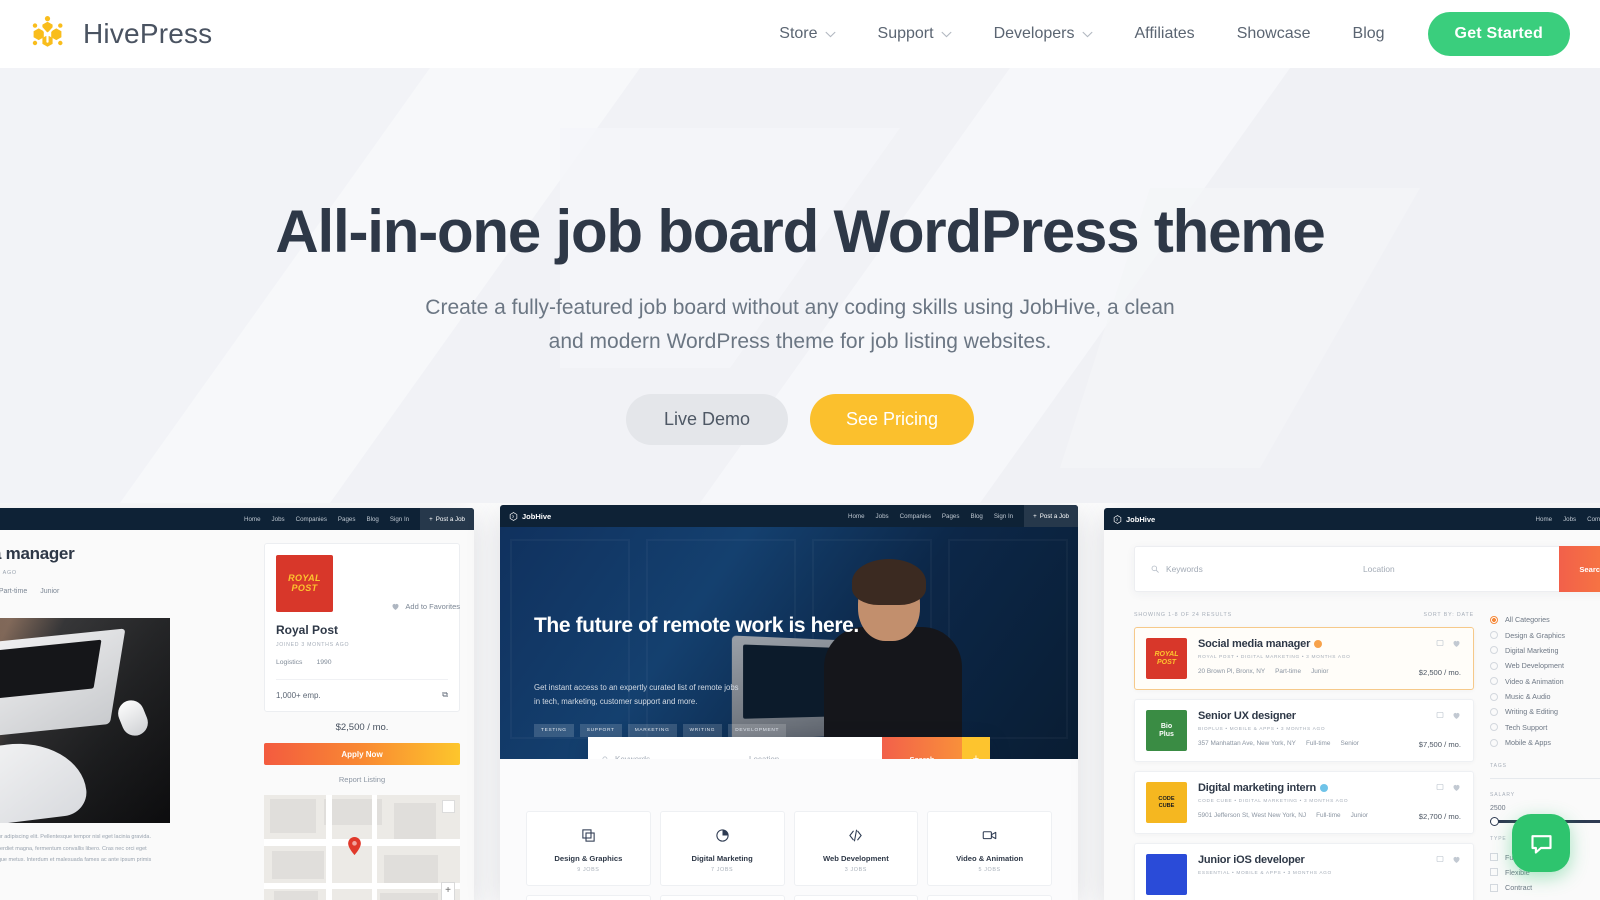 This screenshot has width=1600, height=900. What do you see at coordinates (14, 591) in the screenshot?
I see `listing-type: Part-time` at bounding box center [14, 591].